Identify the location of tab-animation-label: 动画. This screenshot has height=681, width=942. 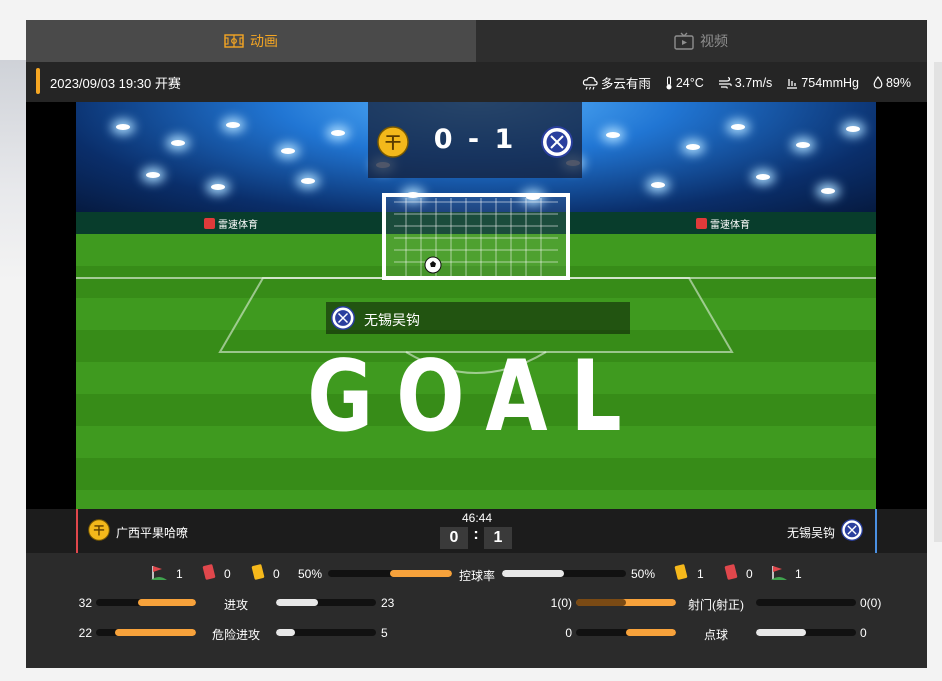
(264, 41).